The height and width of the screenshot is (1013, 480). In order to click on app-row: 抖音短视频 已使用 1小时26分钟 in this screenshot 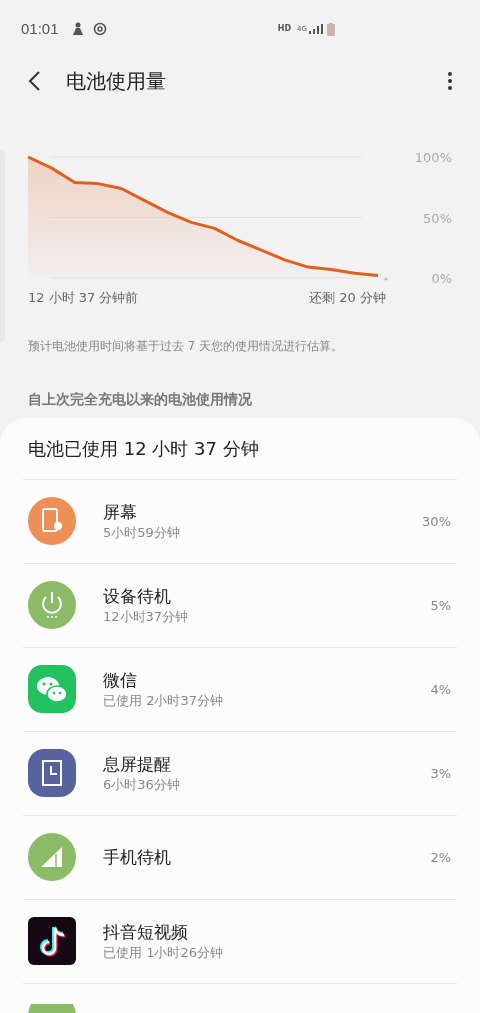, I will do `click(240, 941)`.